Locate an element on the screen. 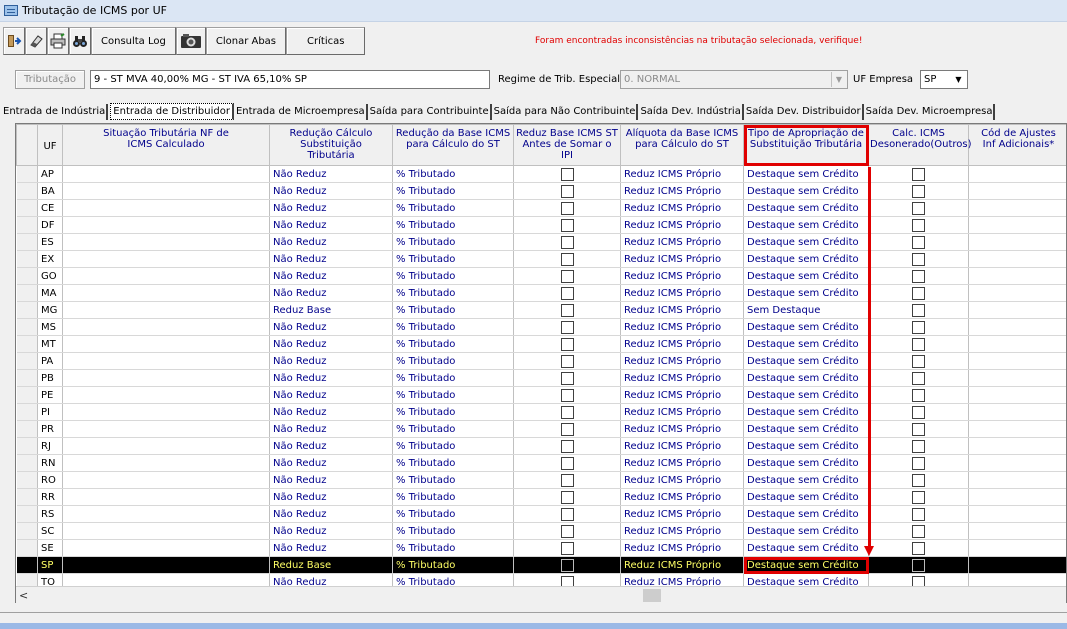 The height and width of the screenshot is (629, 1067). cell-uf: MS is located at coordinates (50, 327).